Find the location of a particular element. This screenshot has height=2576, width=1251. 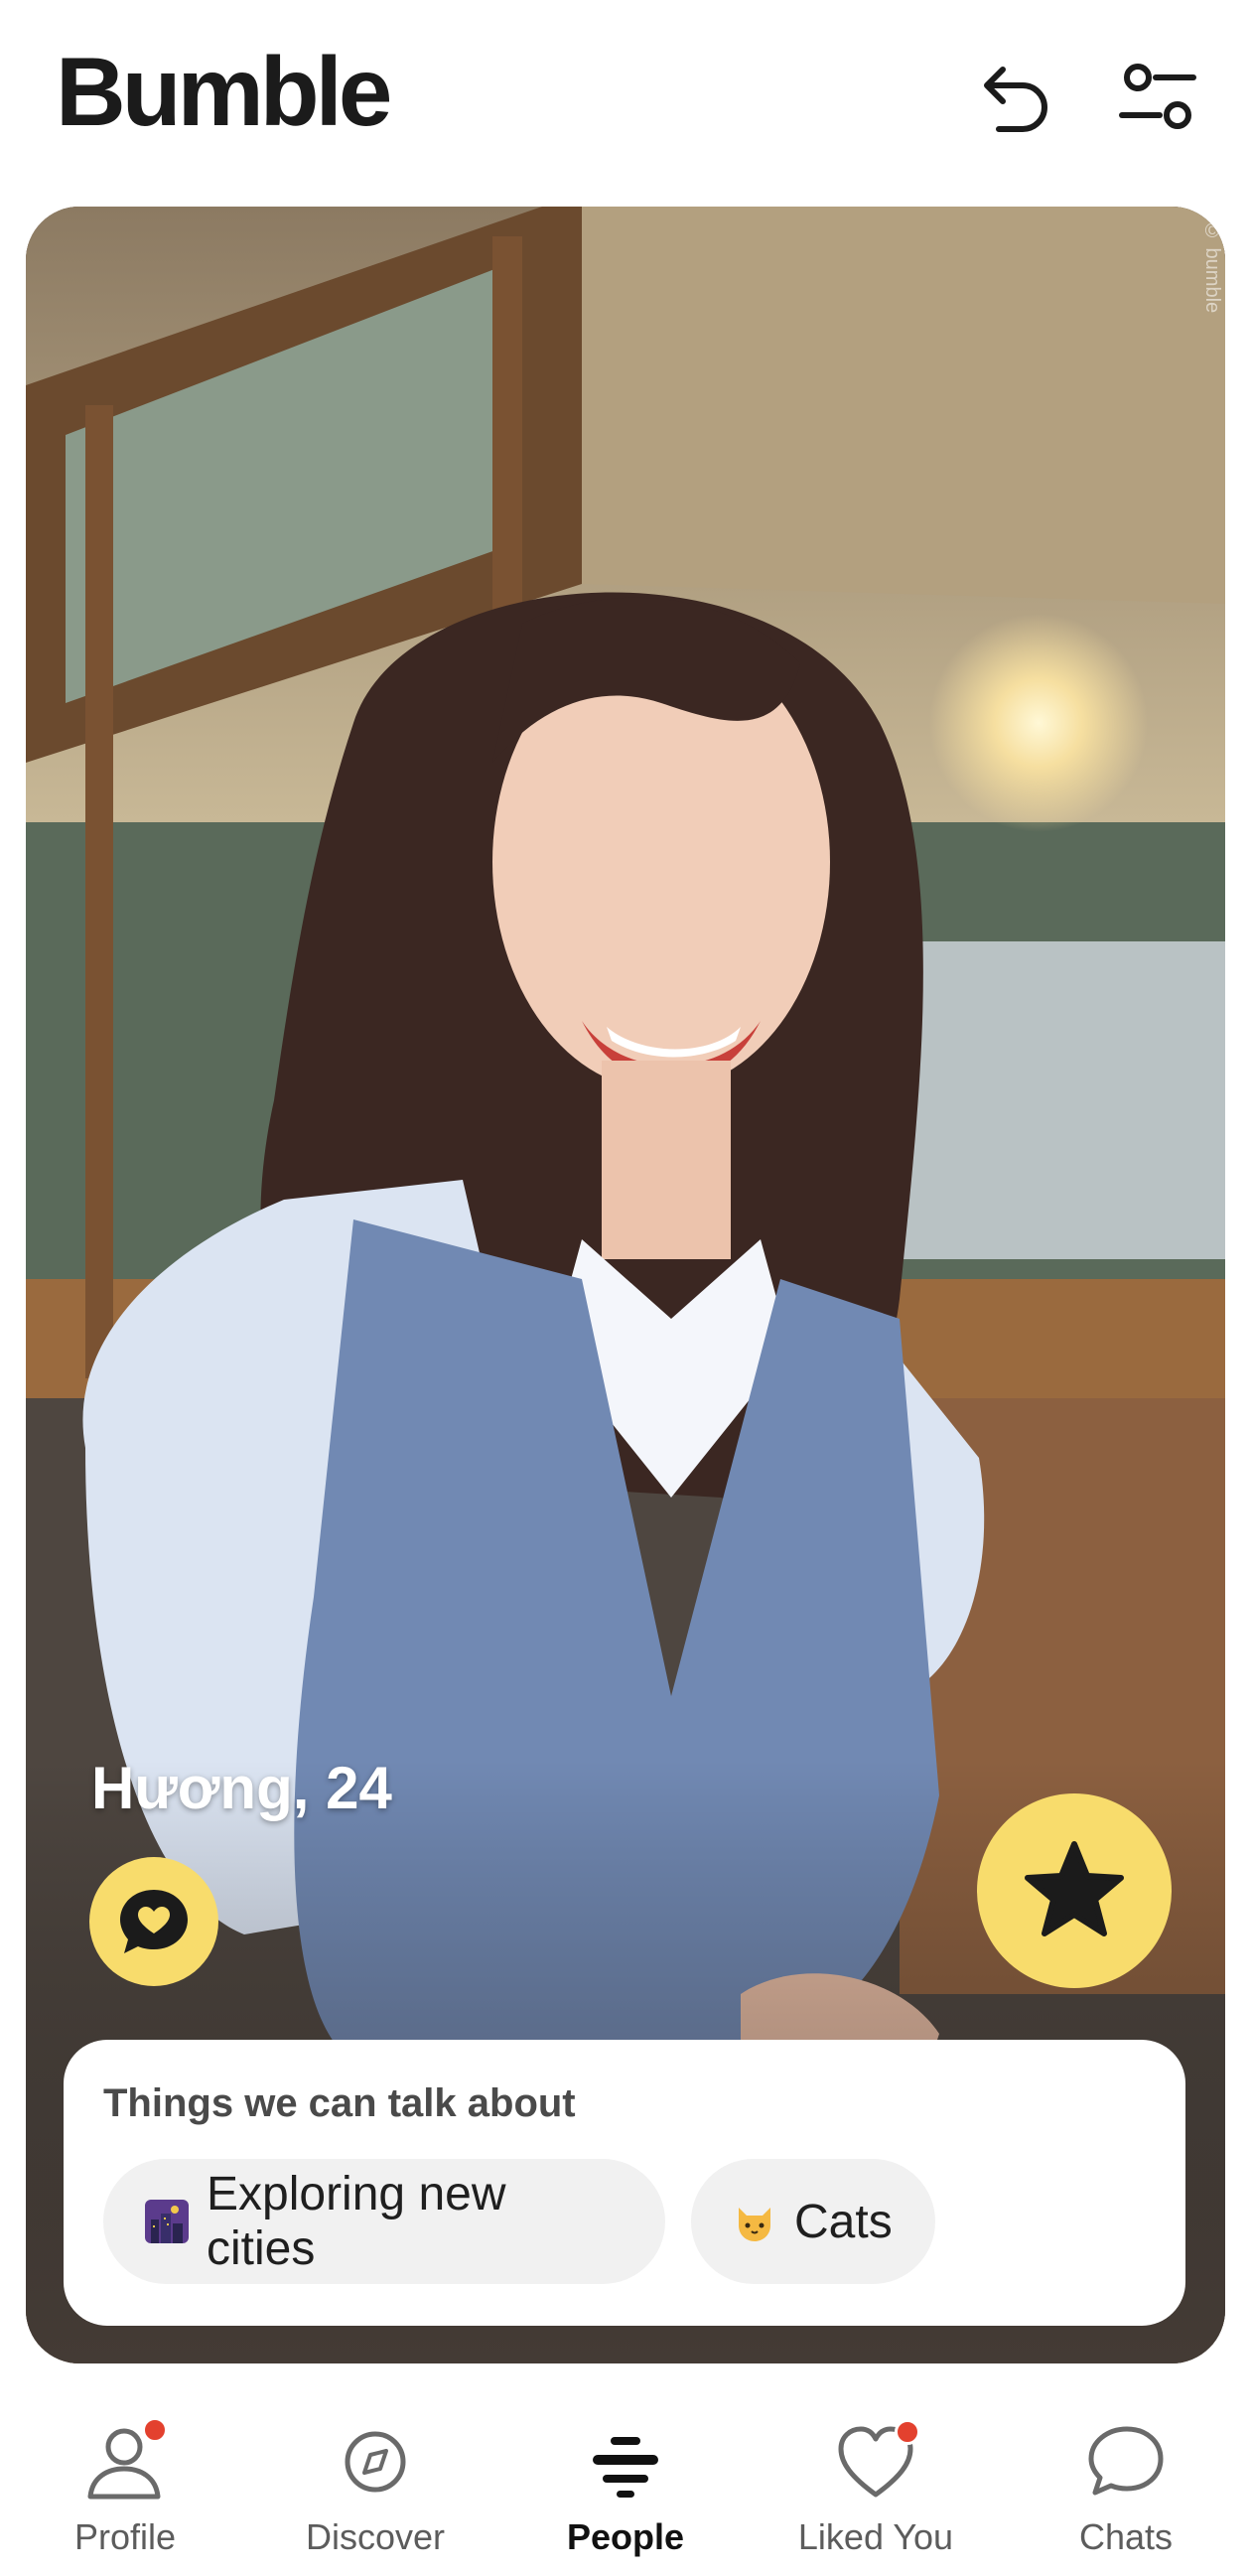

tab-chats: Chats is located at coordinates (1126, 2473).